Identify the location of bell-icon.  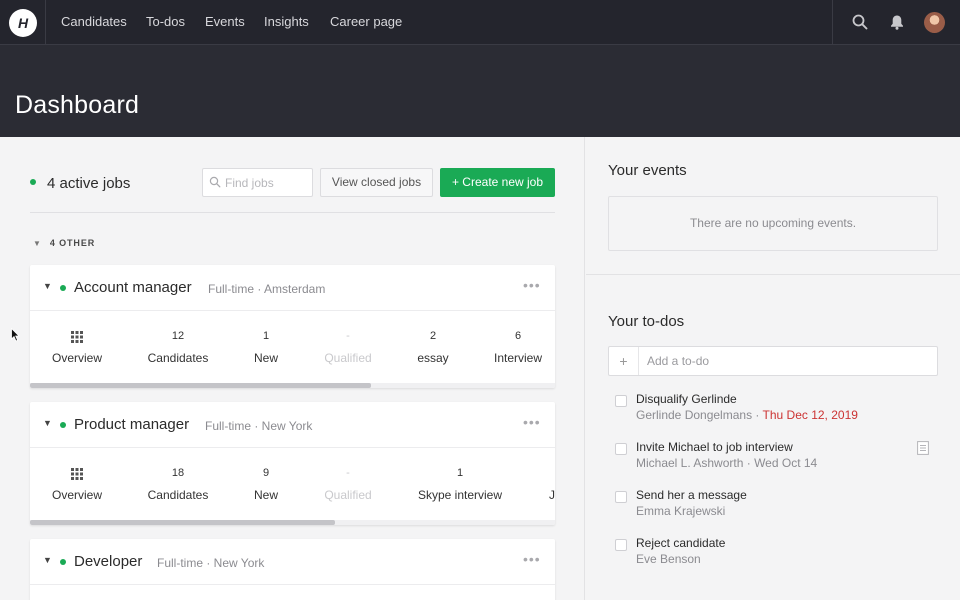
(897, 22).